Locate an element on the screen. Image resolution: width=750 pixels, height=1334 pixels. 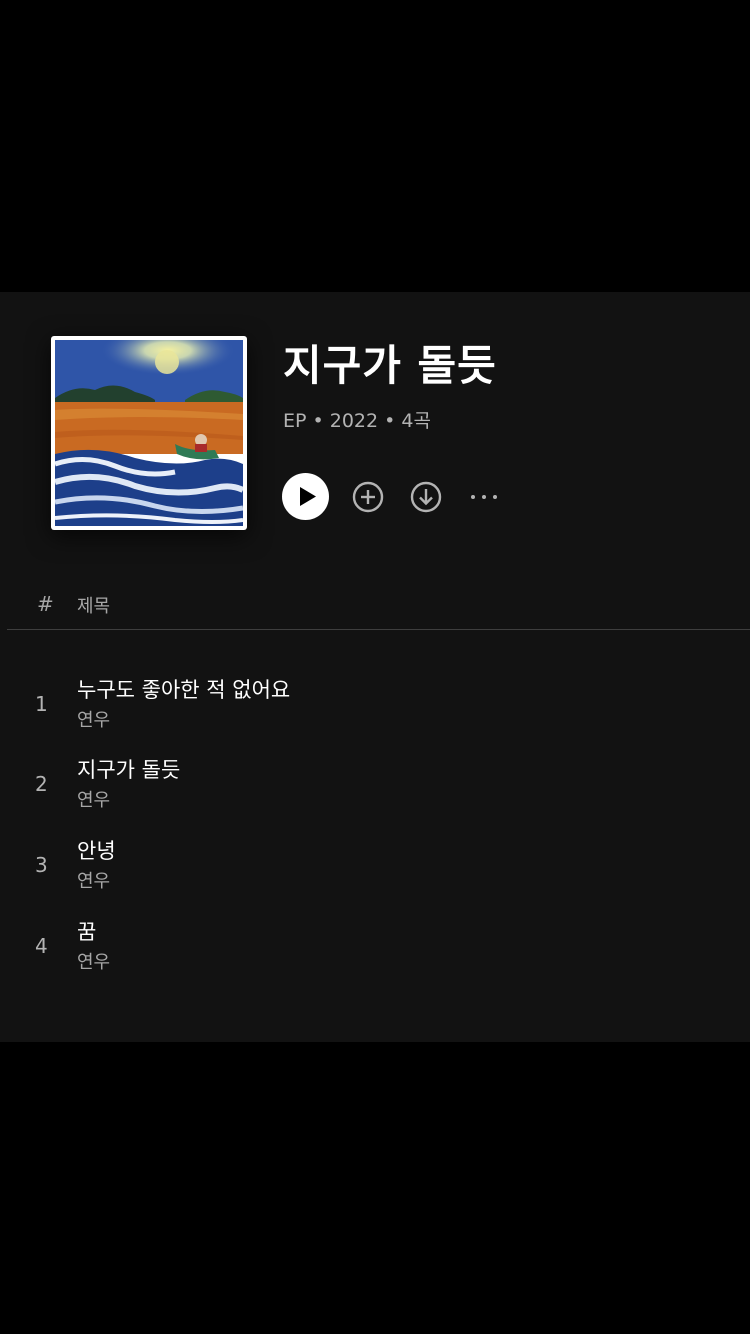
track-title: 안녕 is located at coordinates (96, 851).